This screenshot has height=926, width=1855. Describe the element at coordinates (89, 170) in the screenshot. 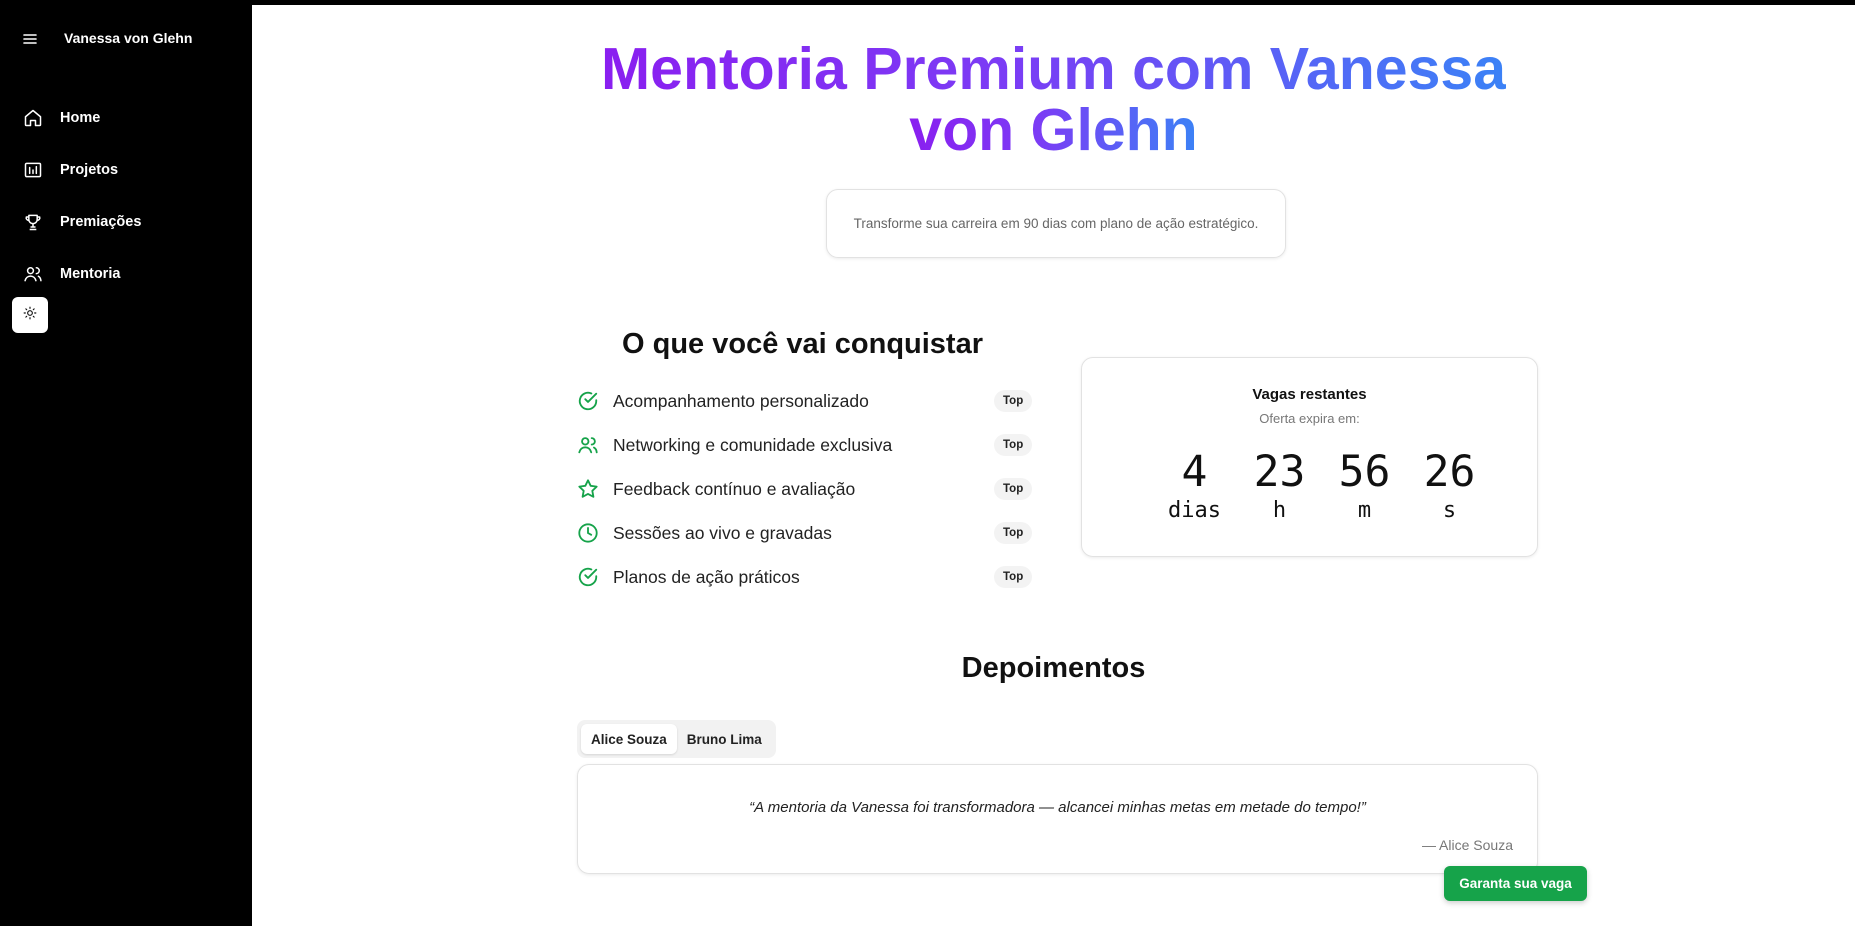

I see `sidebar-item-label: Projetos` at that location.